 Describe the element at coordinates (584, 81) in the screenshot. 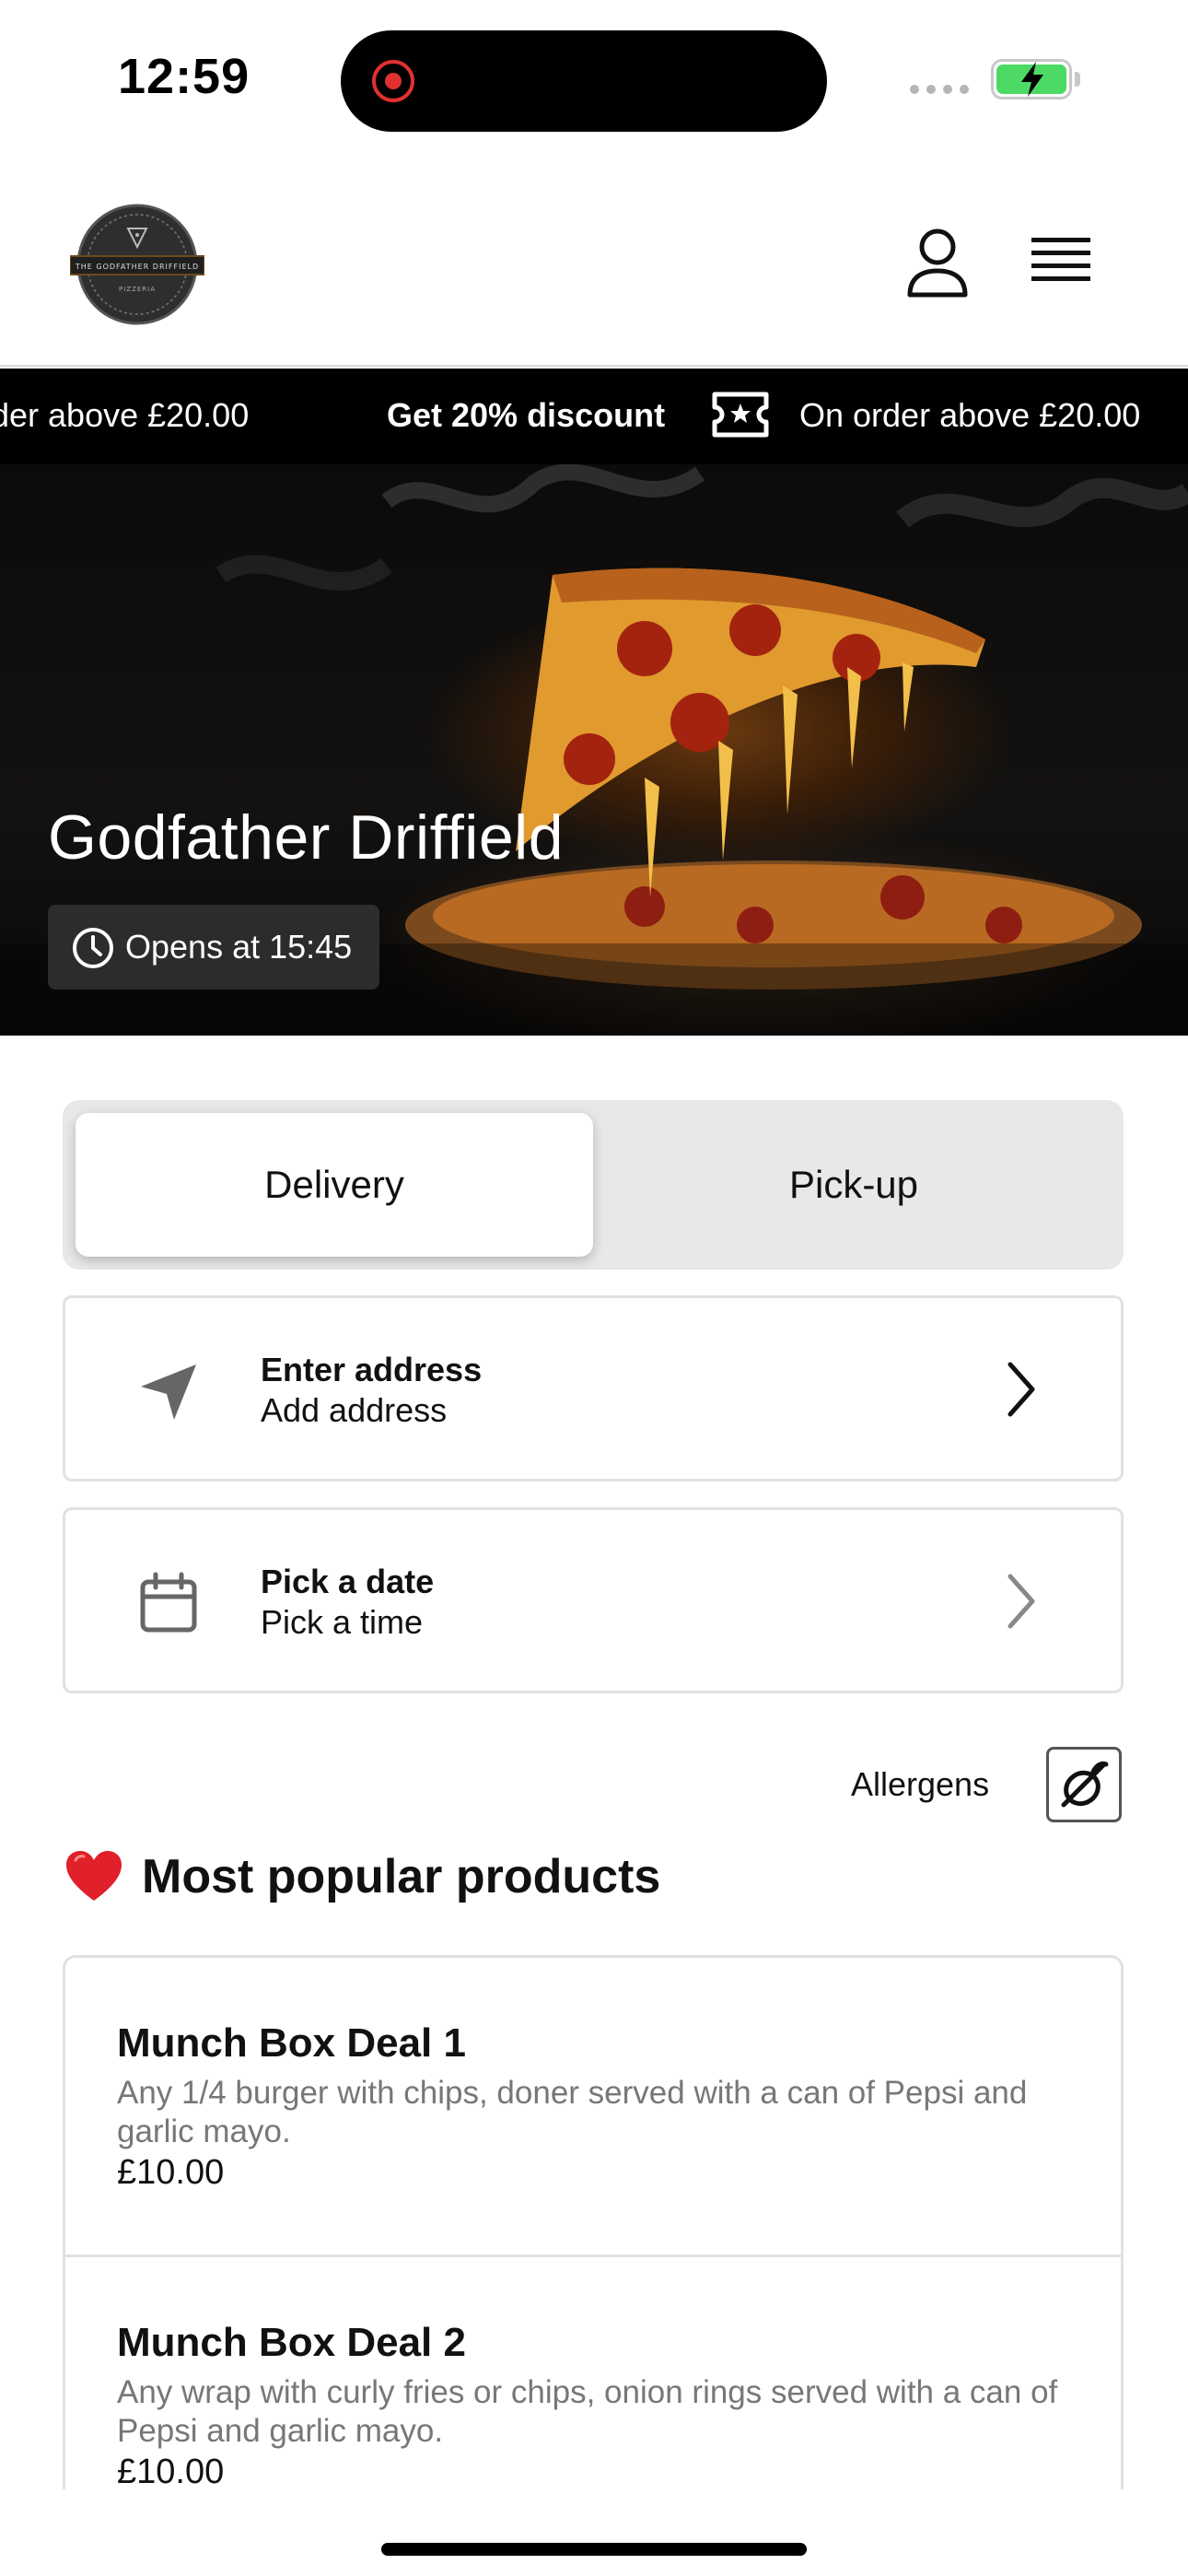

I see `dynamic-island` at that location.